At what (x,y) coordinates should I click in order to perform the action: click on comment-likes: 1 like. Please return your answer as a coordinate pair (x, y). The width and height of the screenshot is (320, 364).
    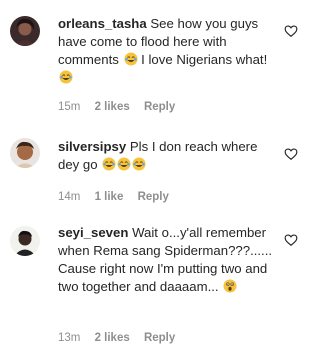
    Looking at the image, I should click on (109, 197).